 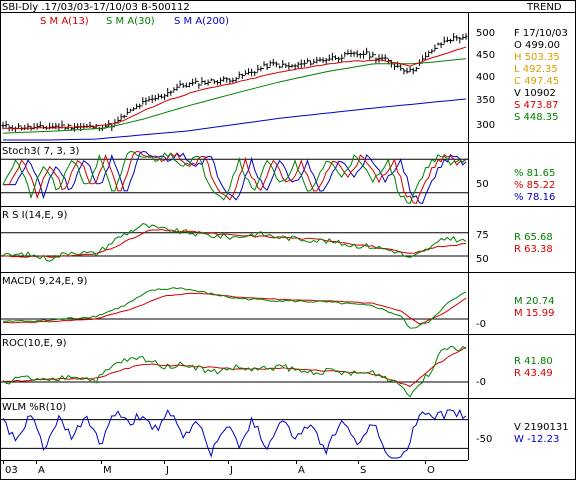 What do you see at coordinates (544, 7) in the screenshot?
I see `trend-label: TREND` at bounding box center [544, 7].